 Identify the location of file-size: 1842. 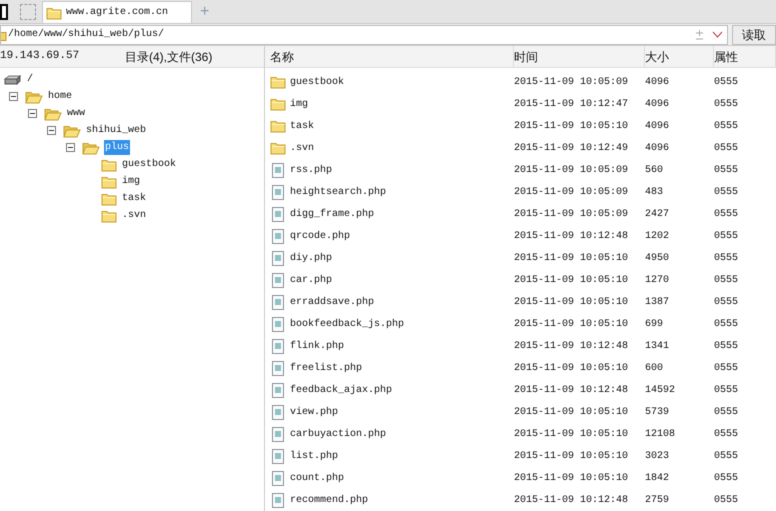
(657, 478).